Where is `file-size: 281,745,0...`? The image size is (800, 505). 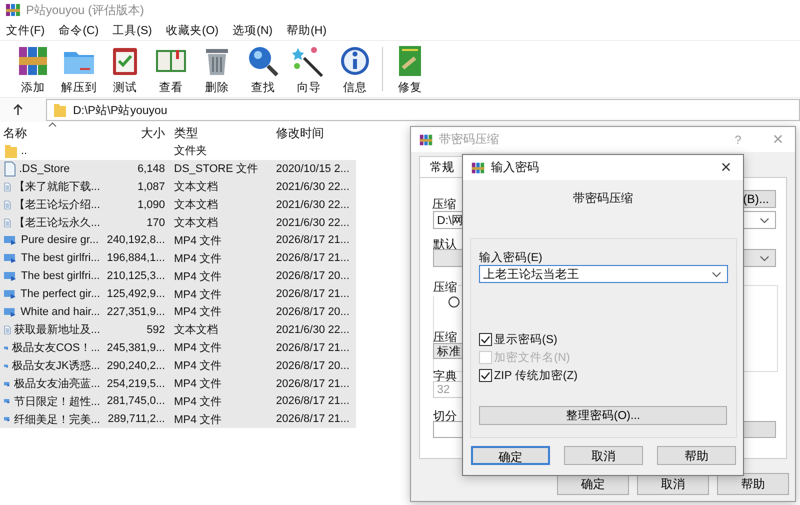
file-size: 281,745,0... is located at coordinates (135, 401).